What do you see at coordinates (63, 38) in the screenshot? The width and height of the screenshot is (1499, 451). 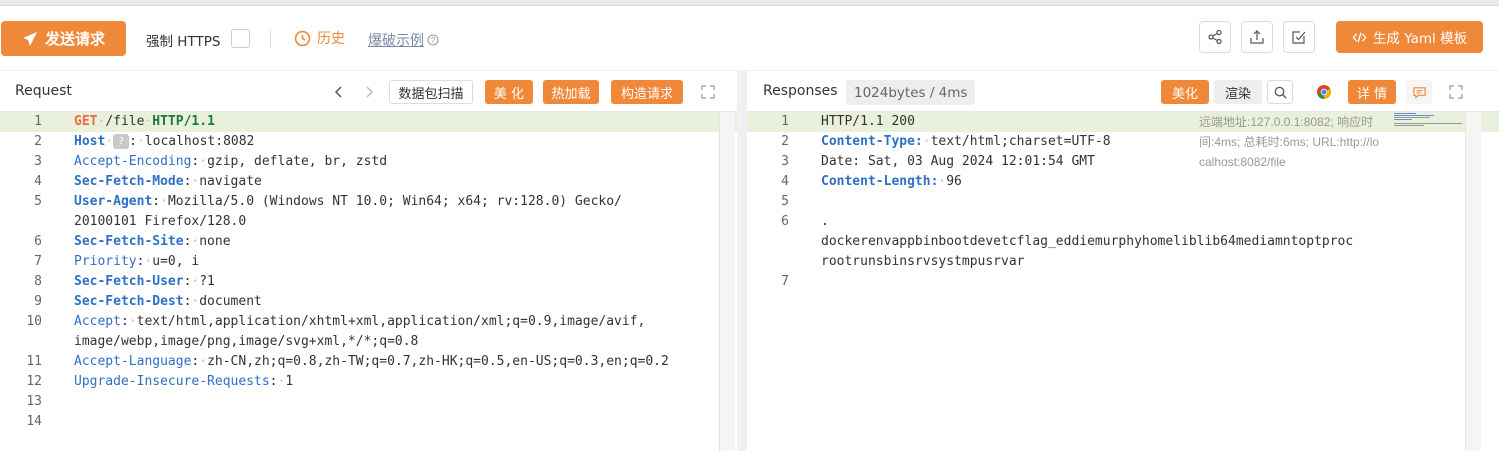 I see `send-request-button: 发送请求` at bounding box center [63, 38].